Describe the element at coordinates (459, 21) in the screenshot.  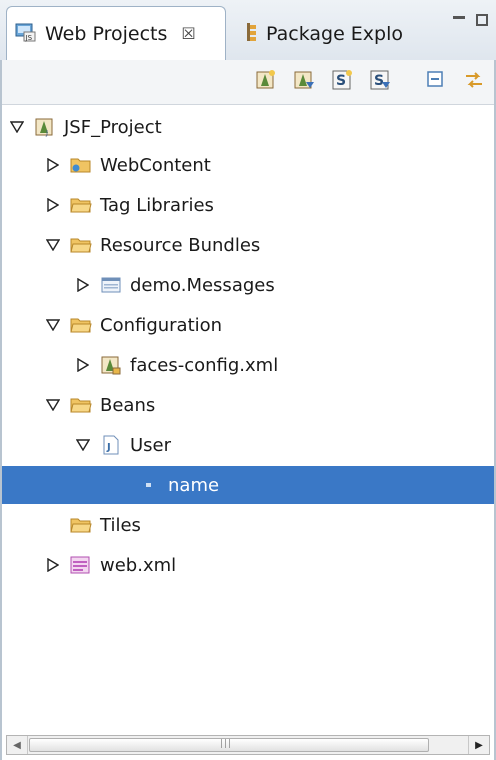
I see `minimize-icon` at that location.